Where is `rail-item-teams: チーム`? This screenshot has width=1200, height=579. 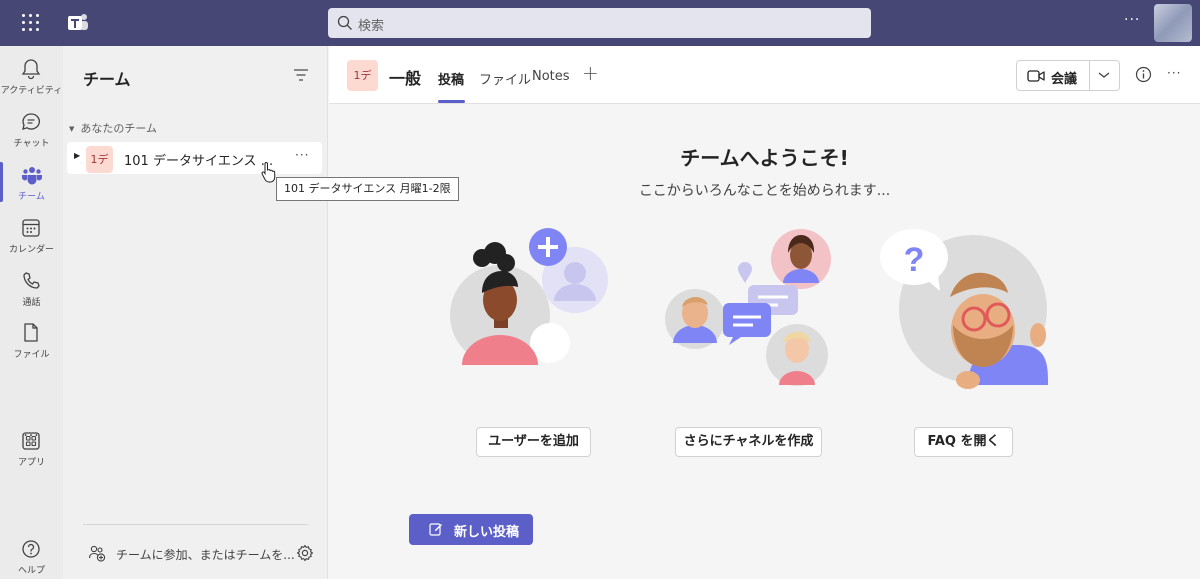 rail-item-teams: チーム is located at coordinates (31, 182).